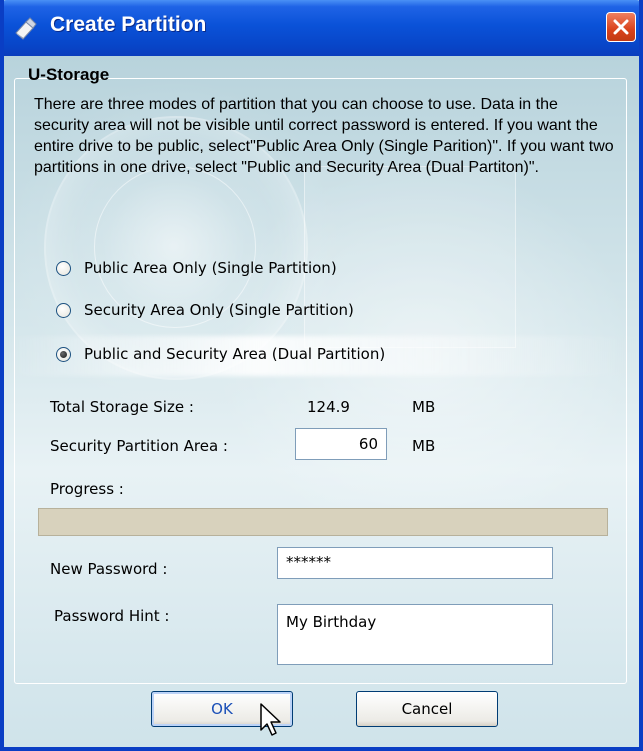 The width and height of the screenshot is (643, 751). Describe the element at coordinates (415, 563) in the screenshot. I see `new-password-input: ******` at that location.